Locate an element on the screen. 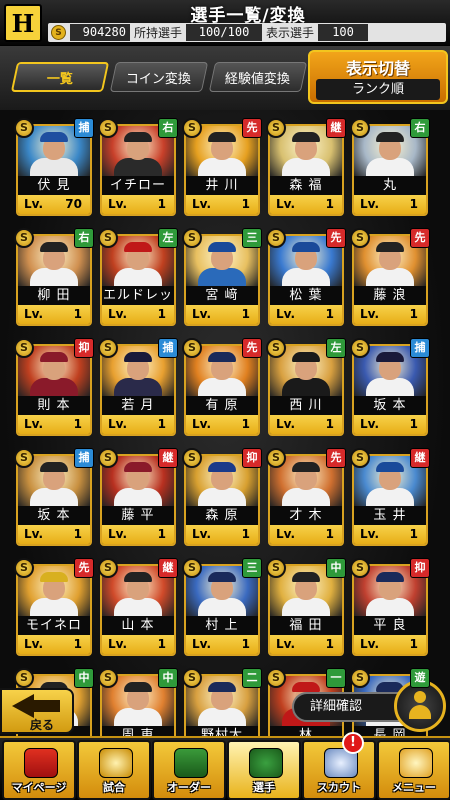  detail-icon-head is located at coordinates (420, 697).